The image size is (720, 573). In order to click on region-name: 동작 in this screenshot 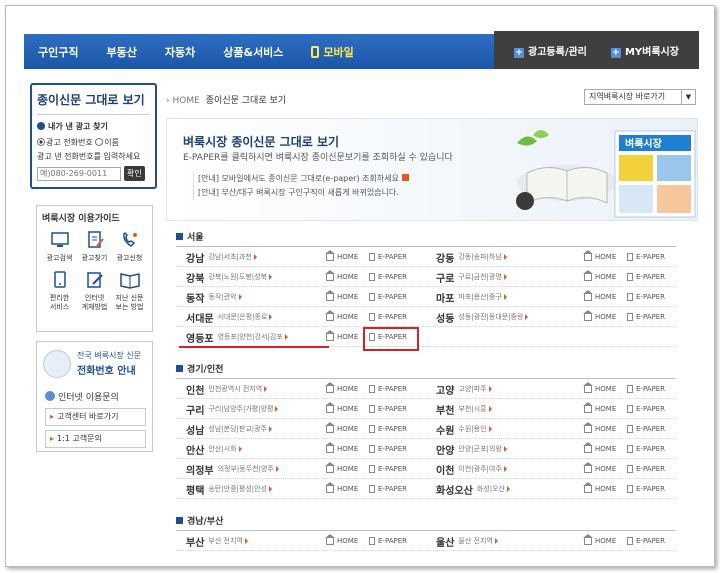, I will do `click(195, 297)`.